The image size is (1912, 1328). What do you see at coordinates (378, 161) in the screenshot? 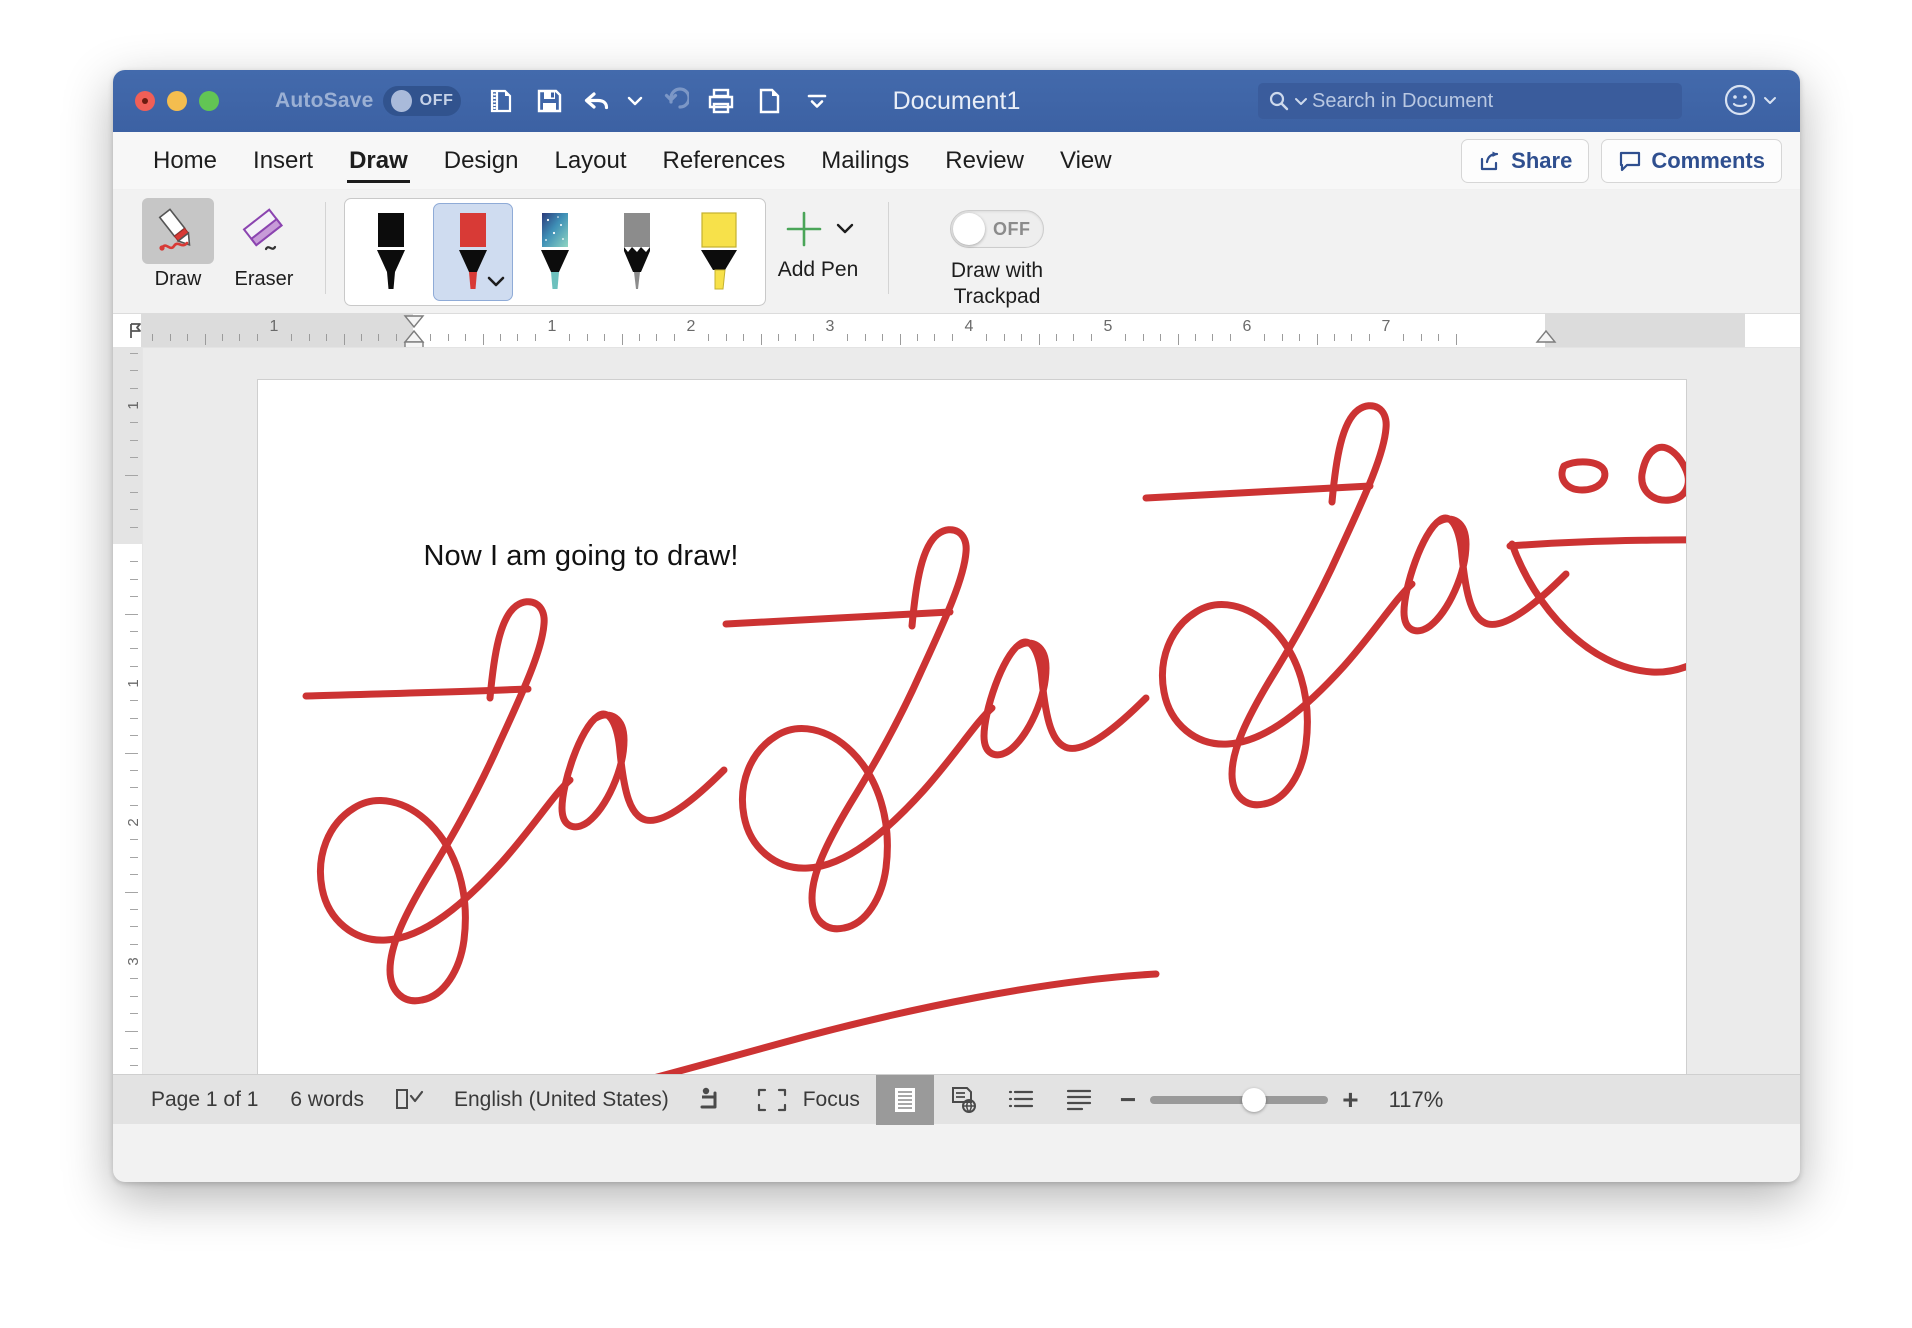
I see `tab-draw: Draw` at bounding box center [378, 161].